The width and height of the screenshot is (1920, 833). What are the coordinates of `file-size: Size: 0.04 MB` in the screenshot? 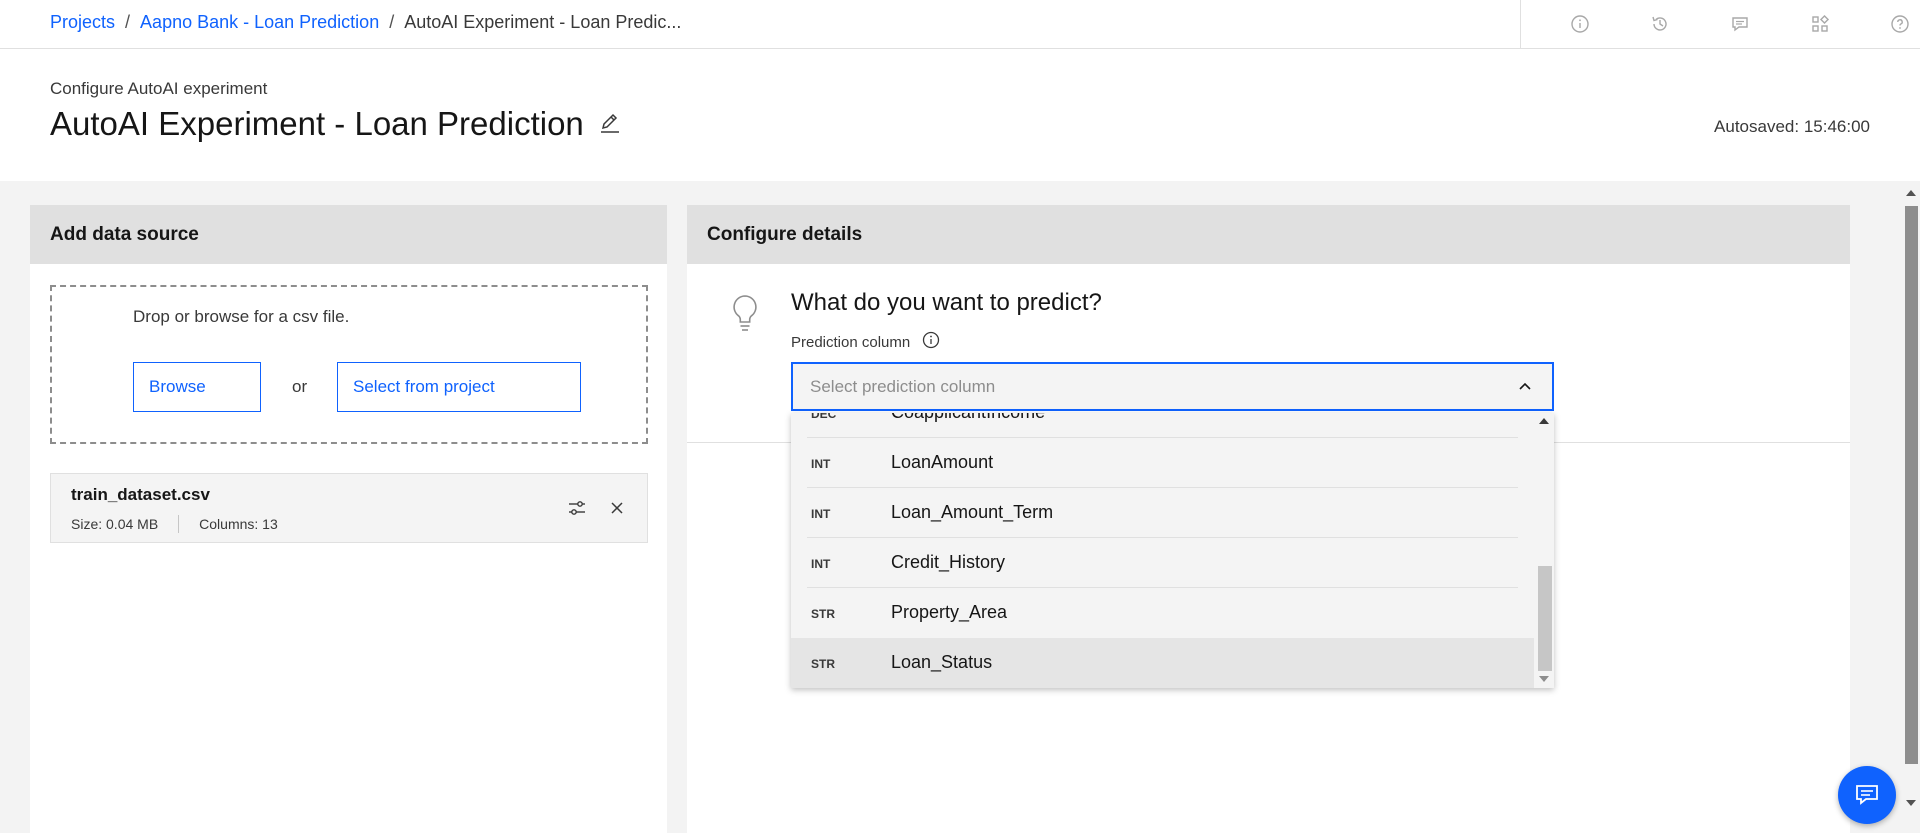 It's located at (115, 524).